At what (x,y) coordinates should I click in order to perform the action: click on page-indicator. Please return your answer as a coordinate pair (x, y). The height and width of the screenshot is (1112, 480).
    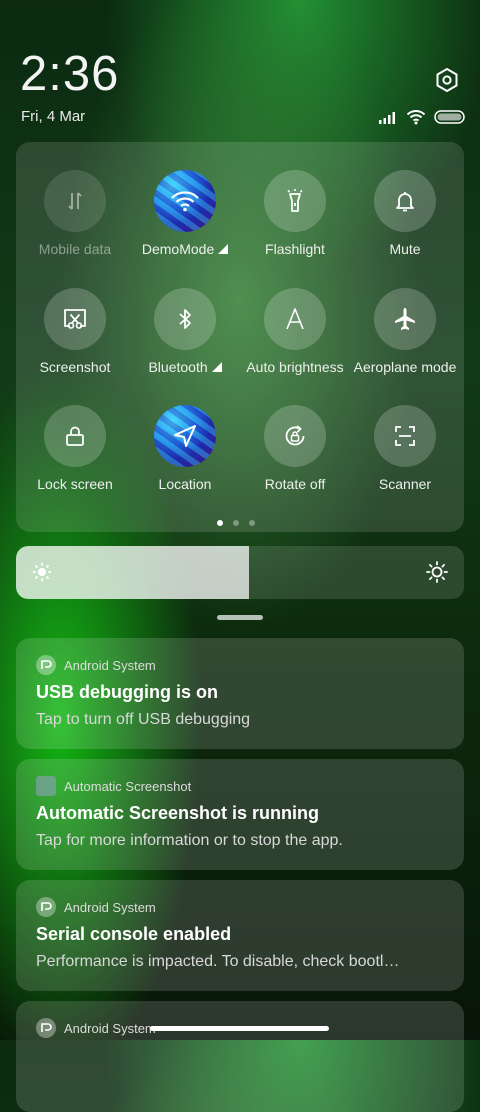
    Looking at the image, I should click on (236, 523).